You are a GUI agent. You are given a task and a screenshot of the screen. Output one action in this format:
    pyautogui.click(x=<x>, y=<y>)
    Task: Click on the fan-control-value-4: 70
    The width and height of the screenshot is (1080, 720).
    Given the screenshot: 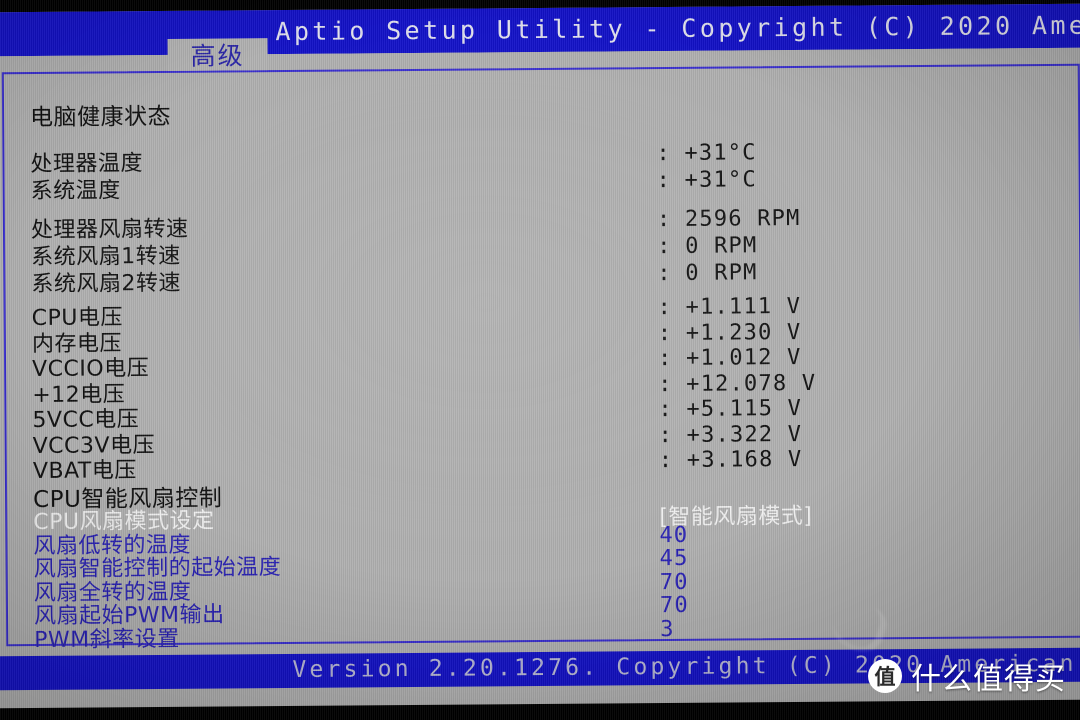 What is the action you would take?
    pyautogui.click(x=674, y=605)
    